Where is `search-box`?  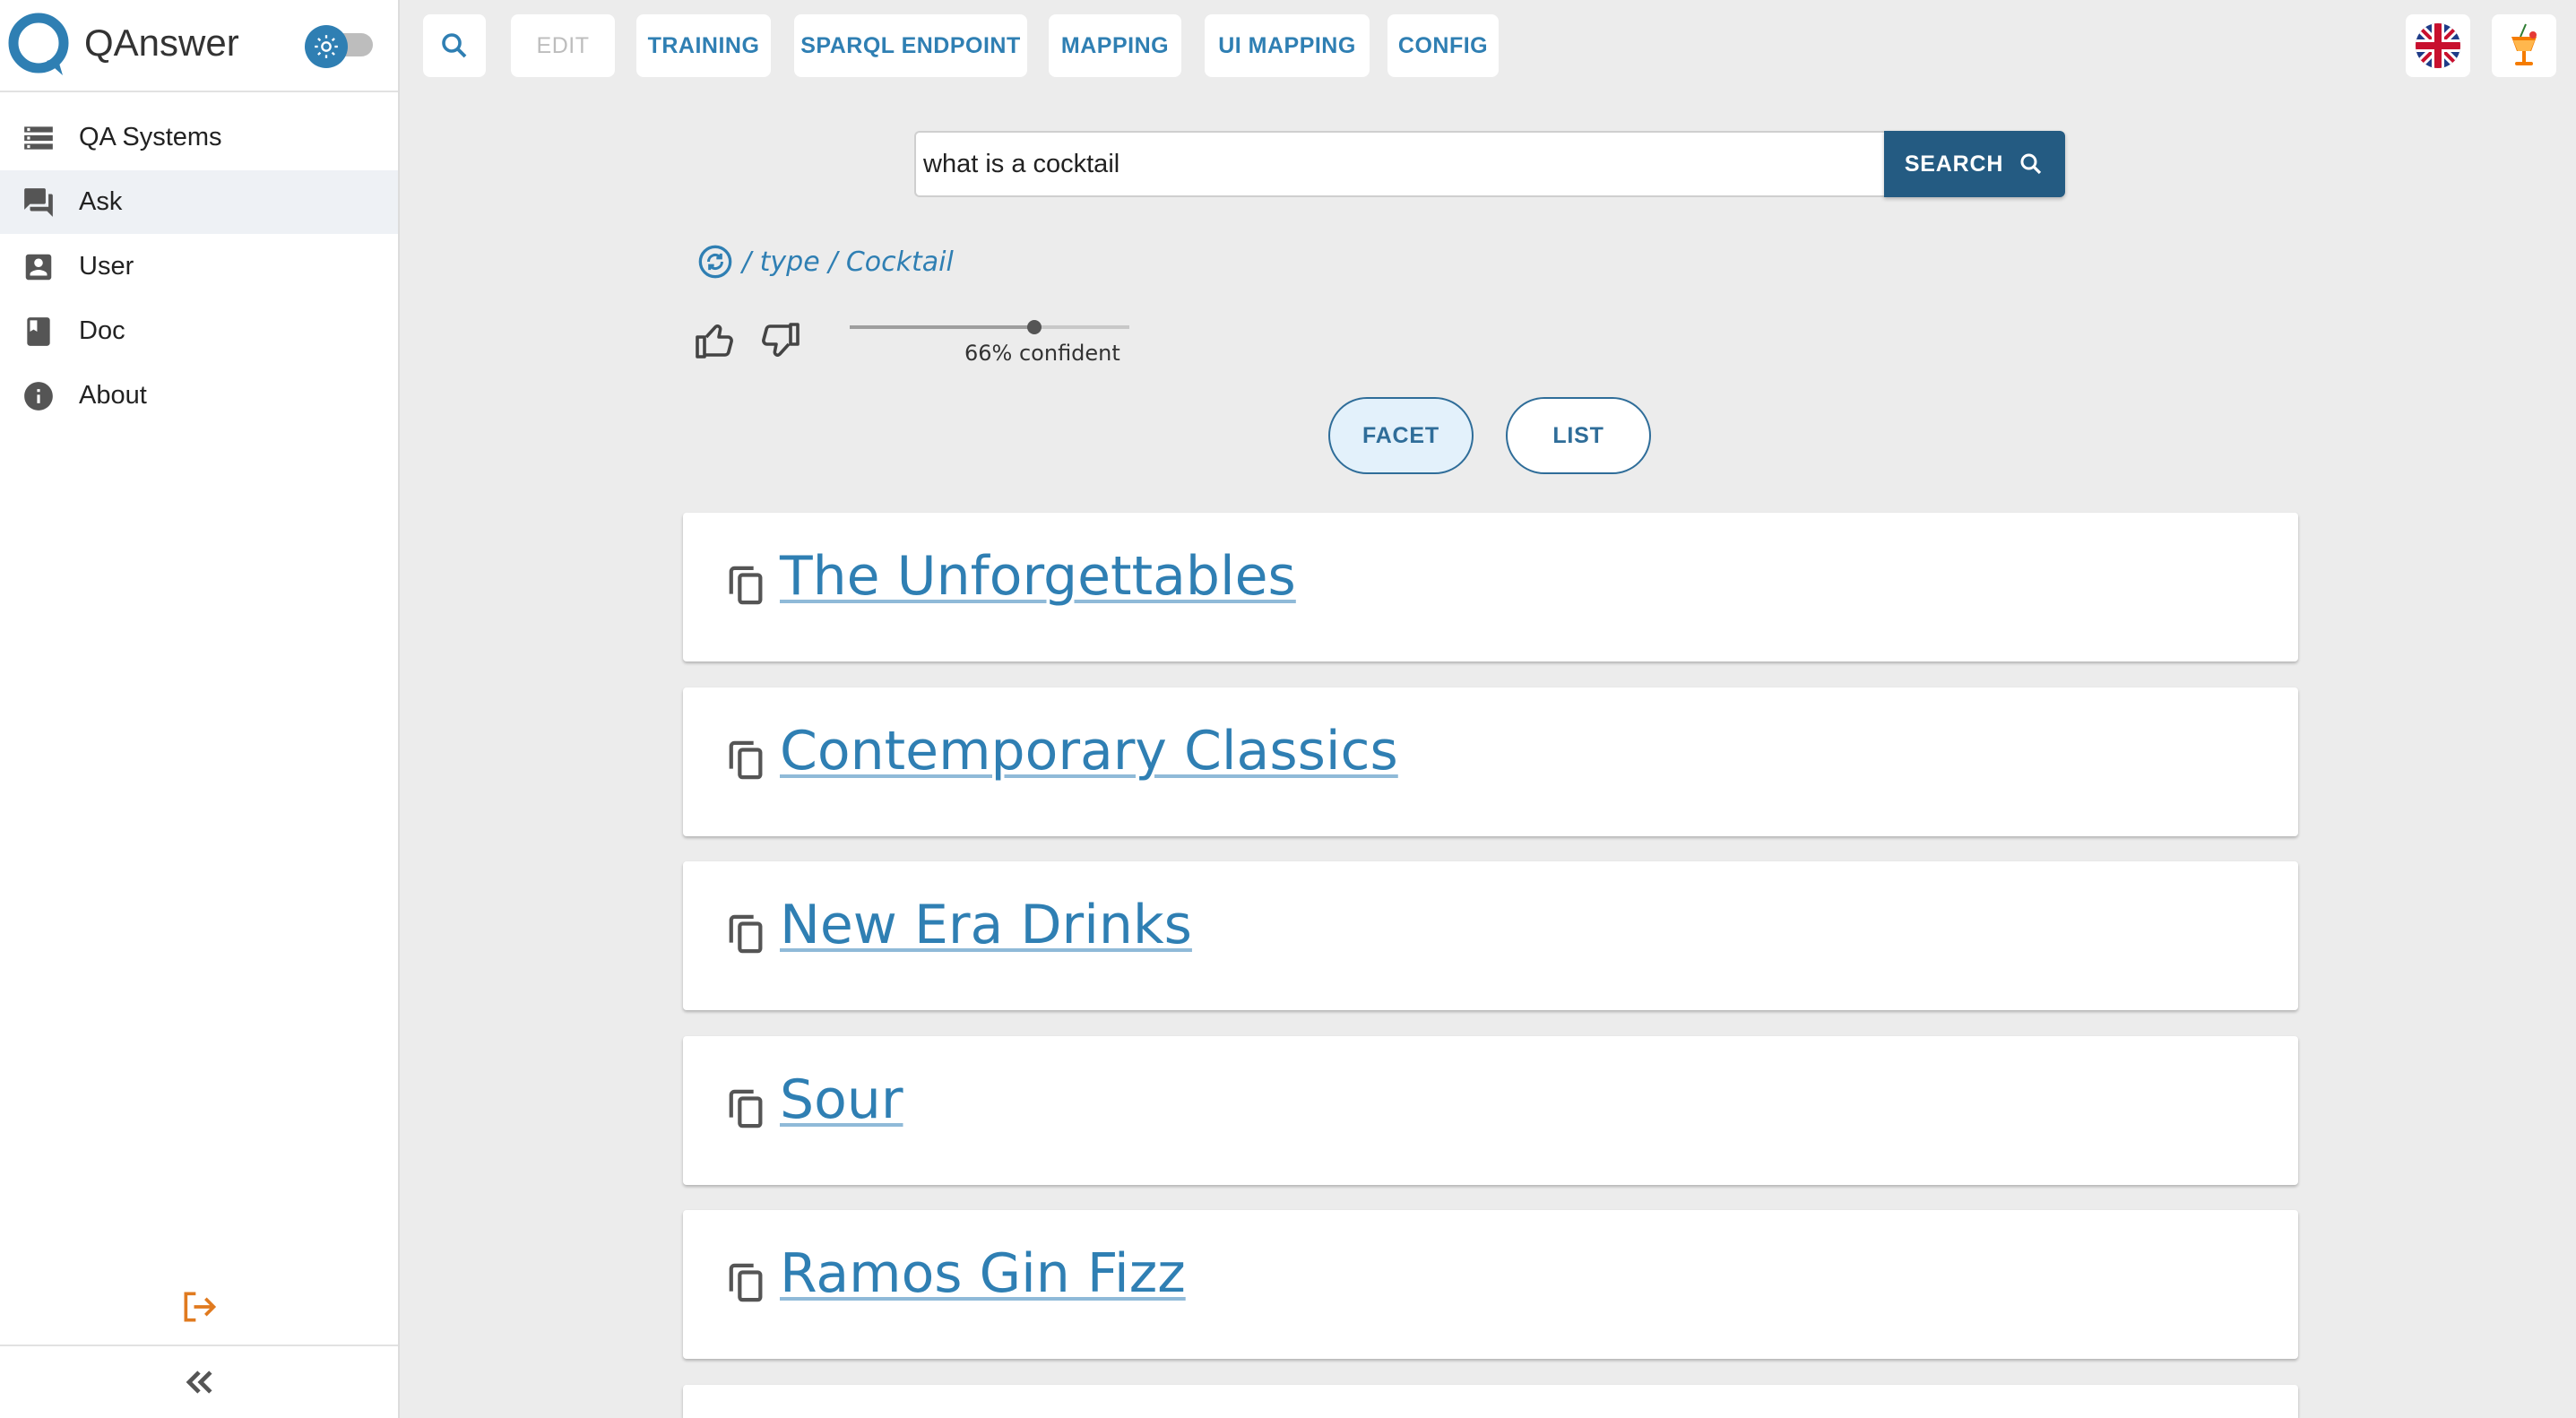 search-box is located at coordinates (1399, 164).